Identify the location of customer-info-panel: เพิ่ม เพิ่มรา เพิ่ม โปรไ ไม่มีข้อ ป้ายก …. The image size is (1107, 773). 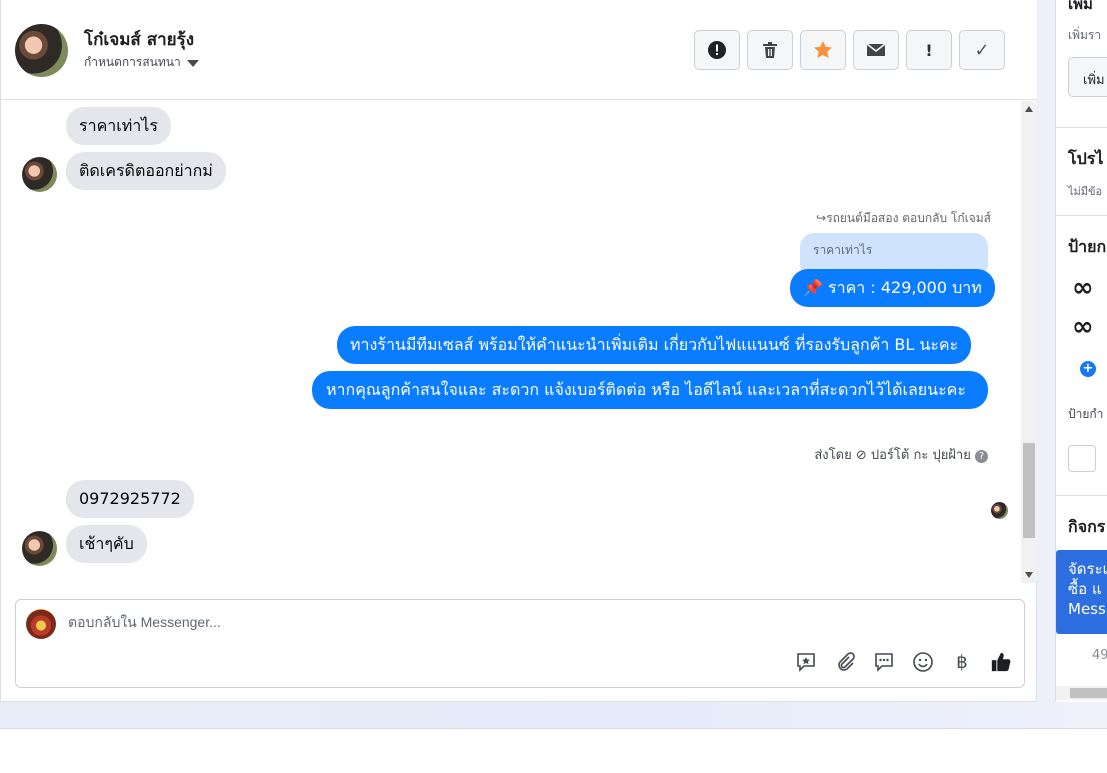
(1081, 351).